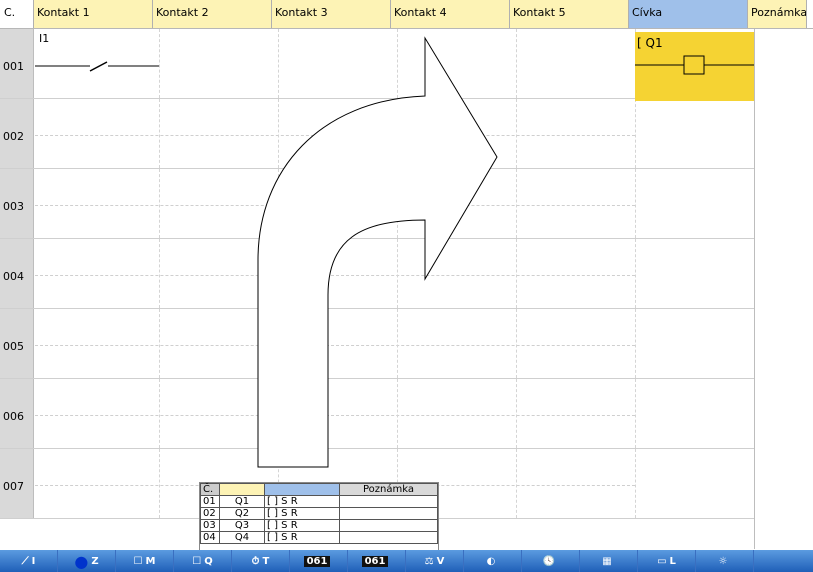 The height and width of the screenshot is (572, 813). I want to click on ladder-row: 006, so click(406, 414).